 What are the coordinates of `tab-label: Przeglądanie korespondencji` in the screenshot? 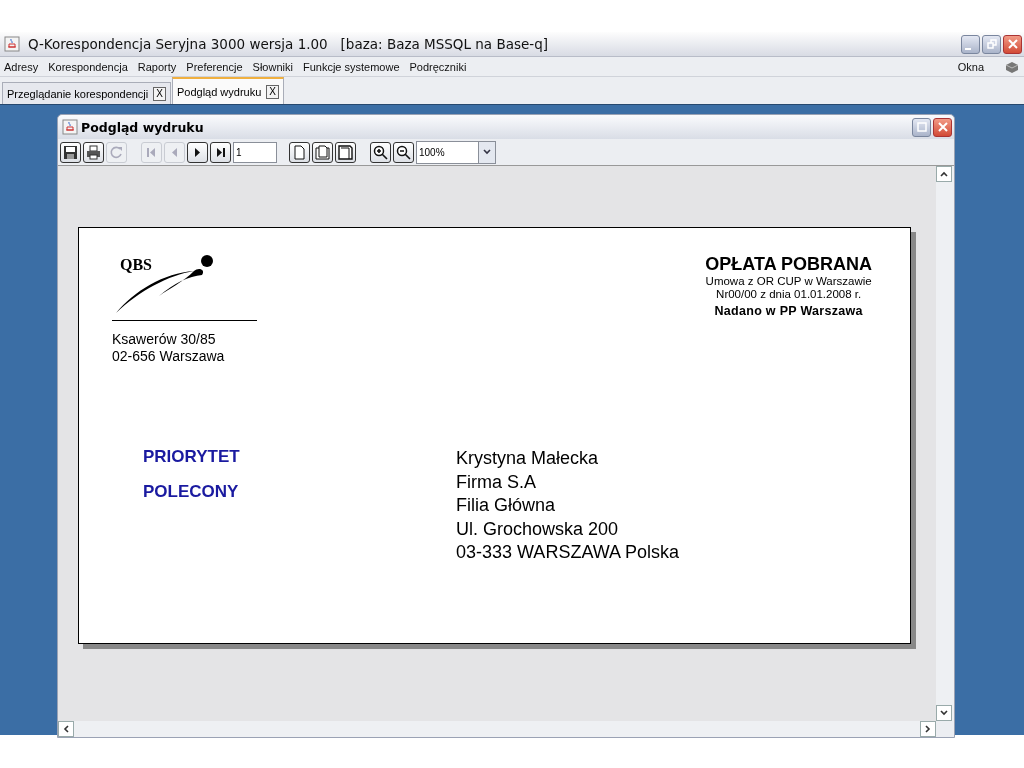 It's located at (78, 93).